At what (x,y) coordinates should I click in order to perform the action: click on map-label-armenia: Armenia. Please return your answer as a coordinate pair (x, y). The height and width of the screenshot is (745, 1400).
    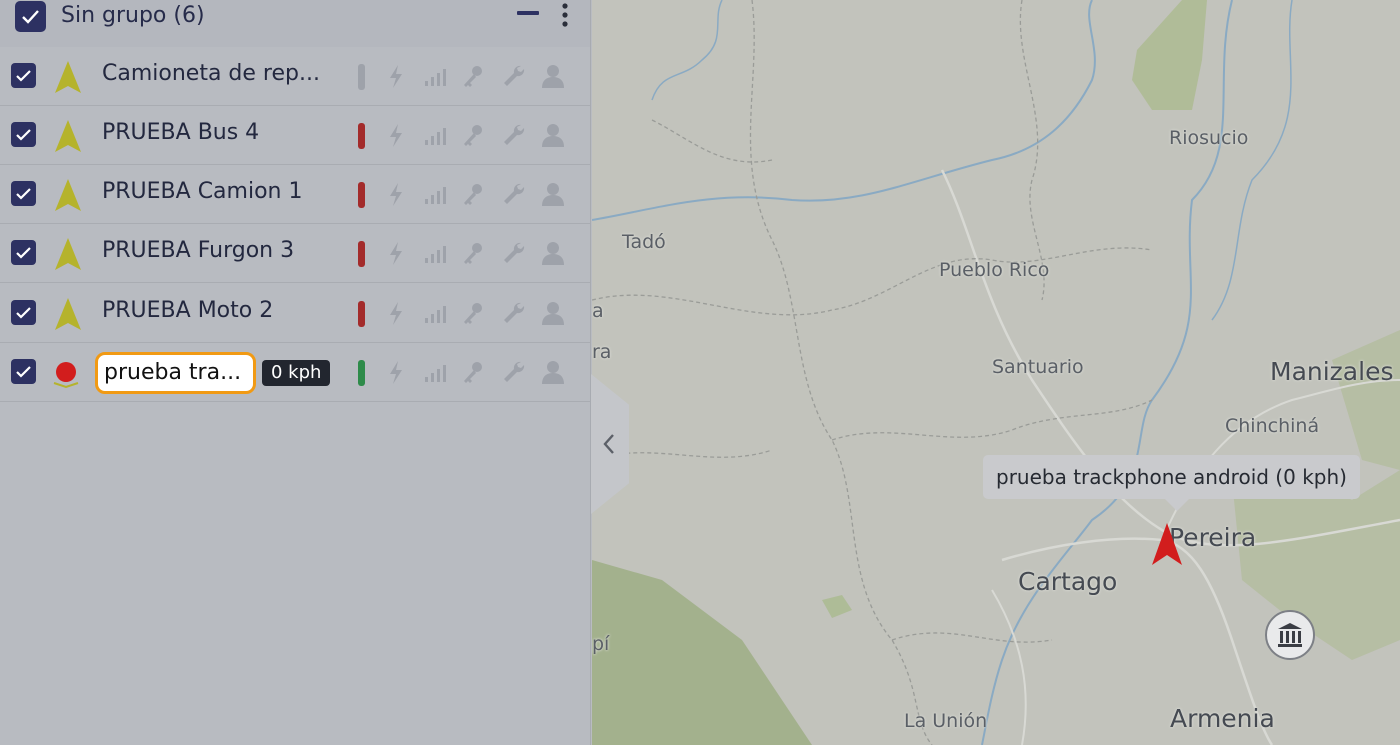
    Looking at the image, I should click on (1222, 718).